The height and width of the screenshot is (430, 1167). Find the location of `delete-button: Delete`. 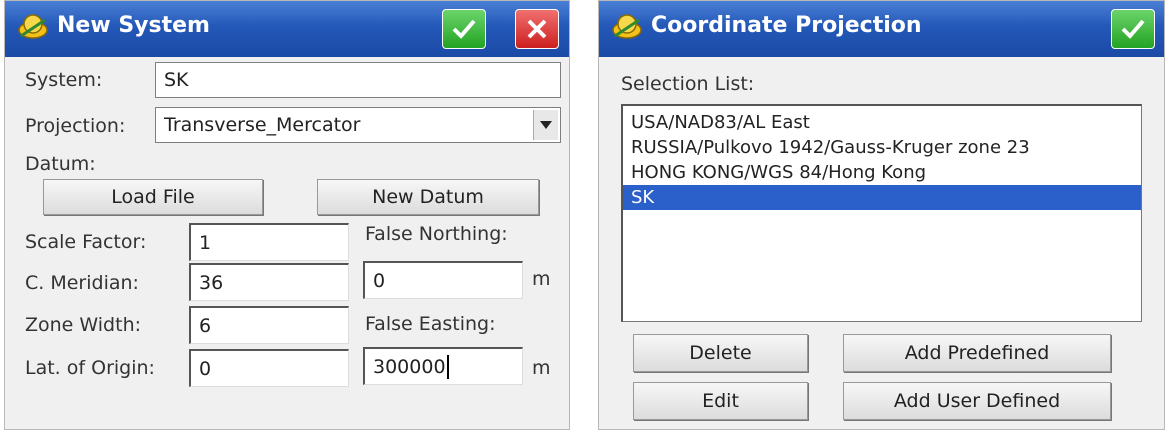

delete-button: Delete is located at coordinates (720, 353).